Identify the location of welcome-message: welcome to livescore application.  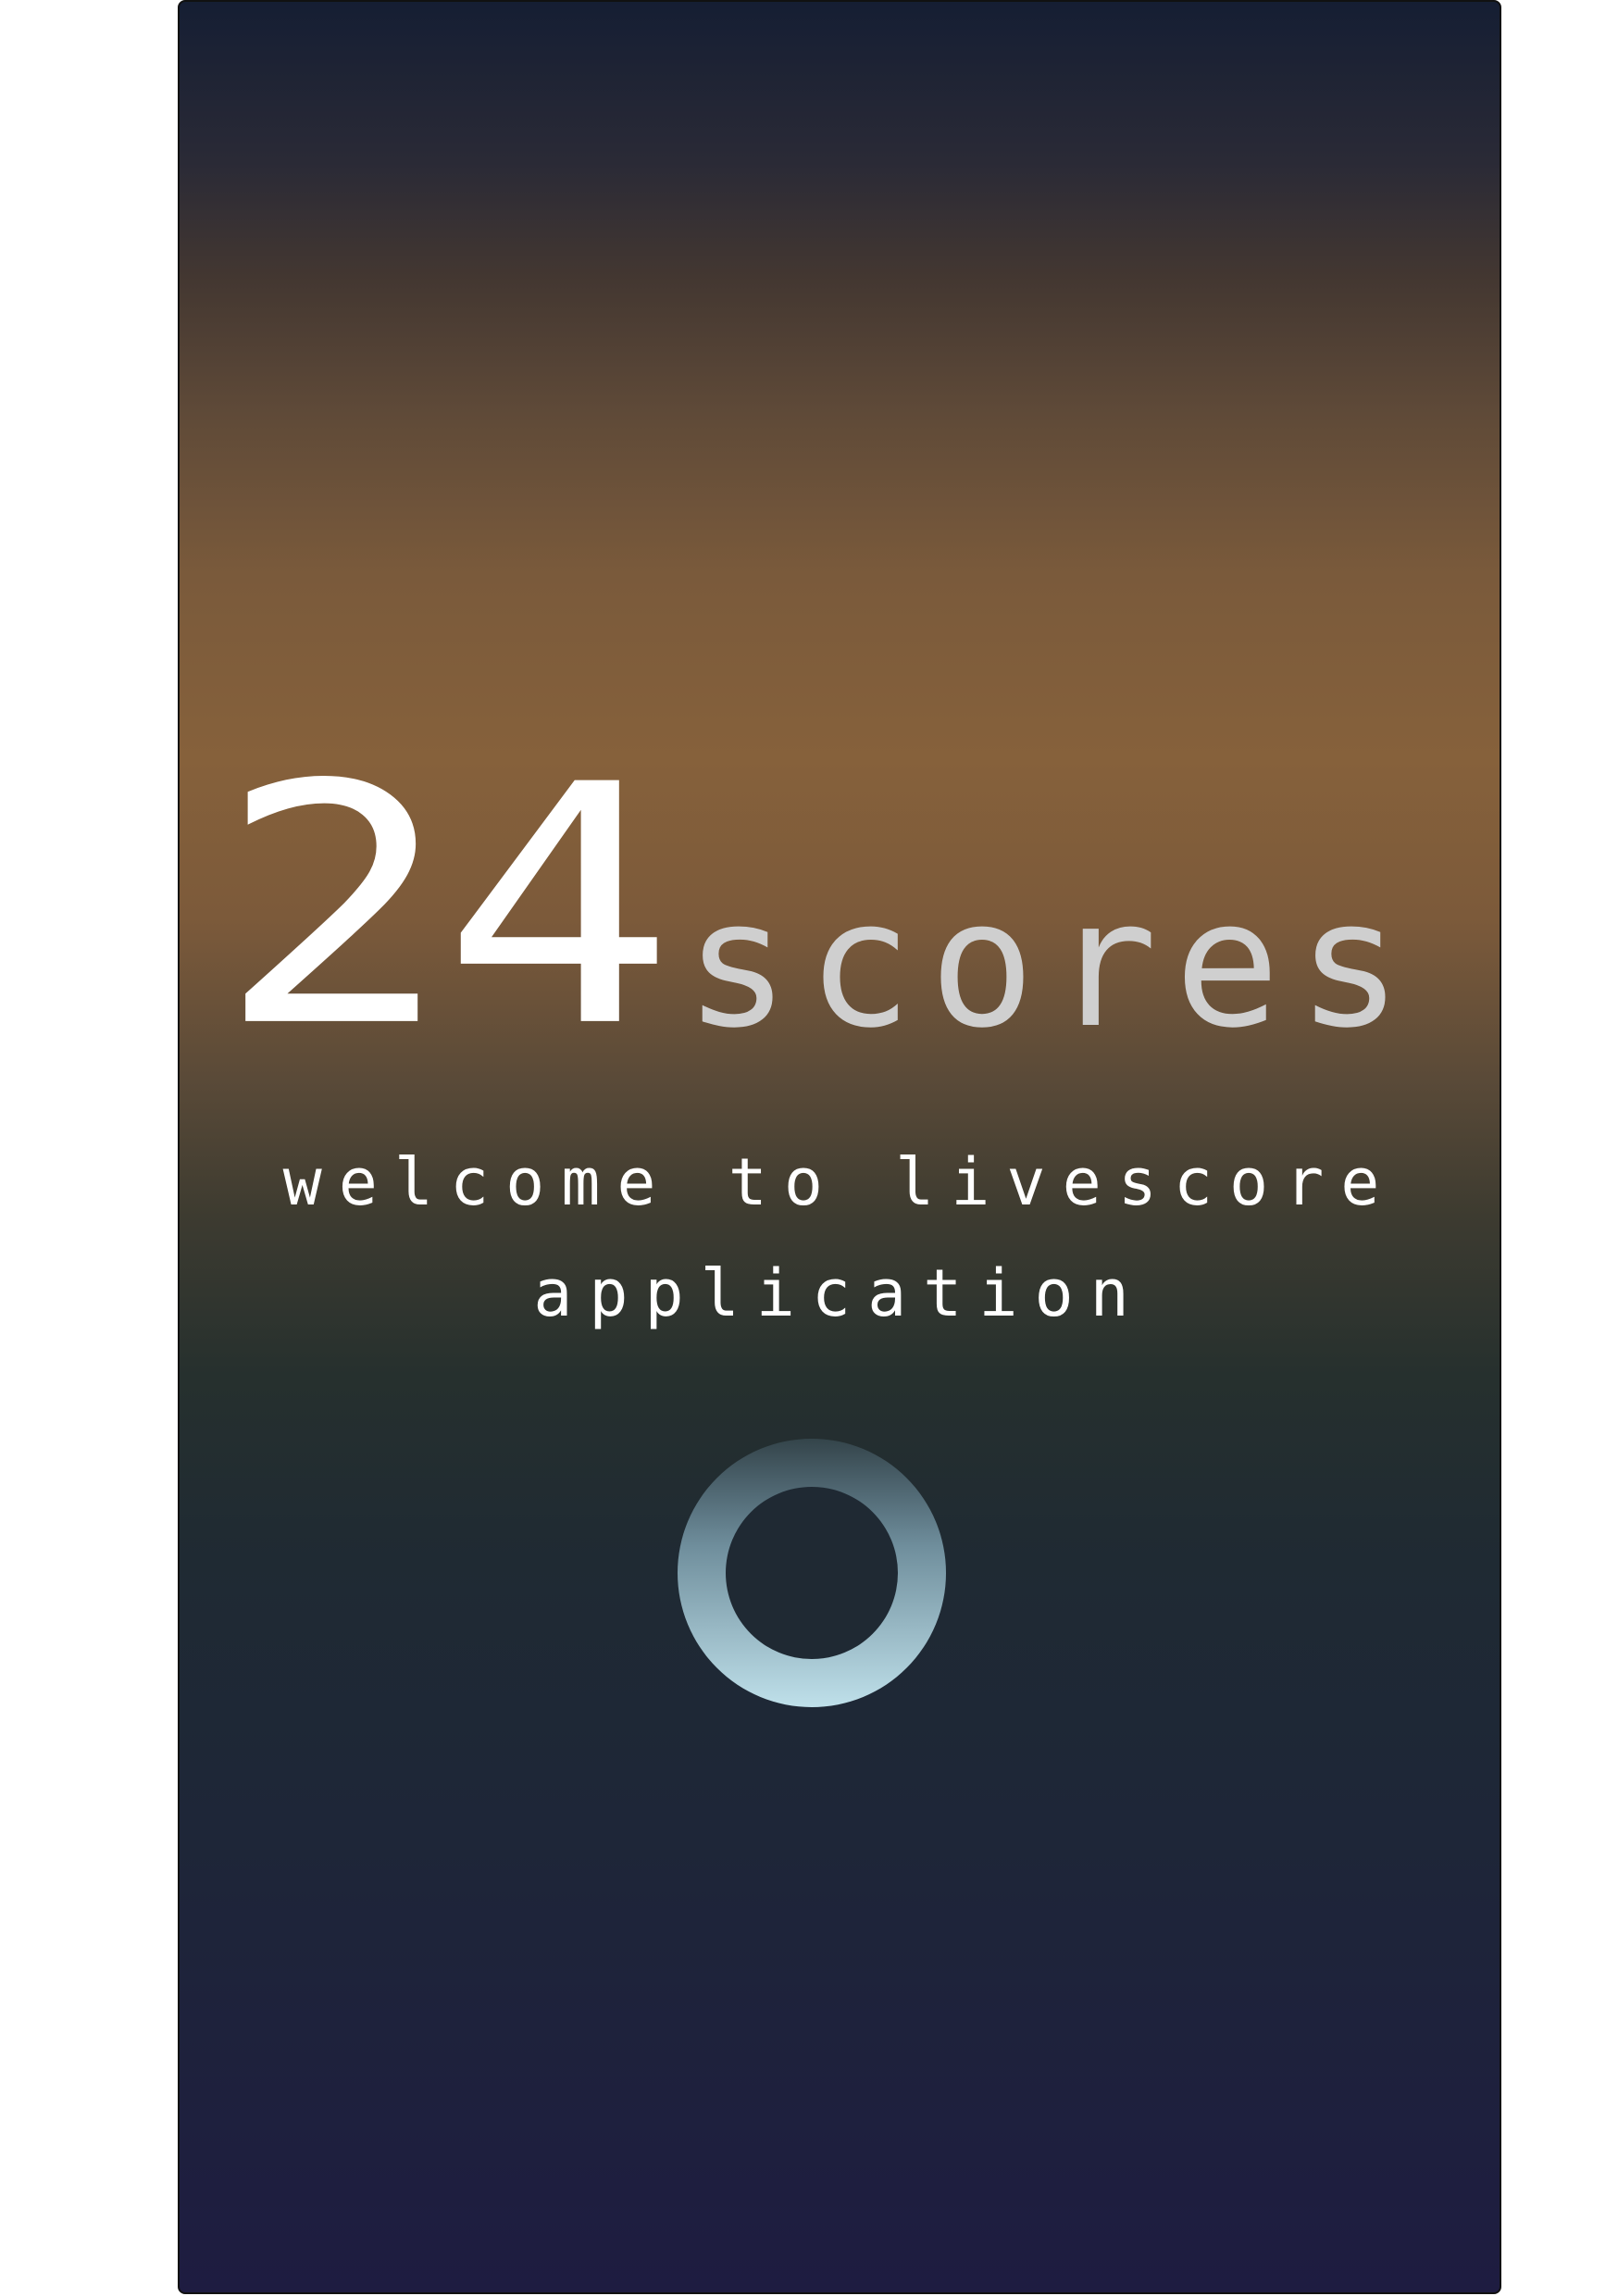
(840, 1238).